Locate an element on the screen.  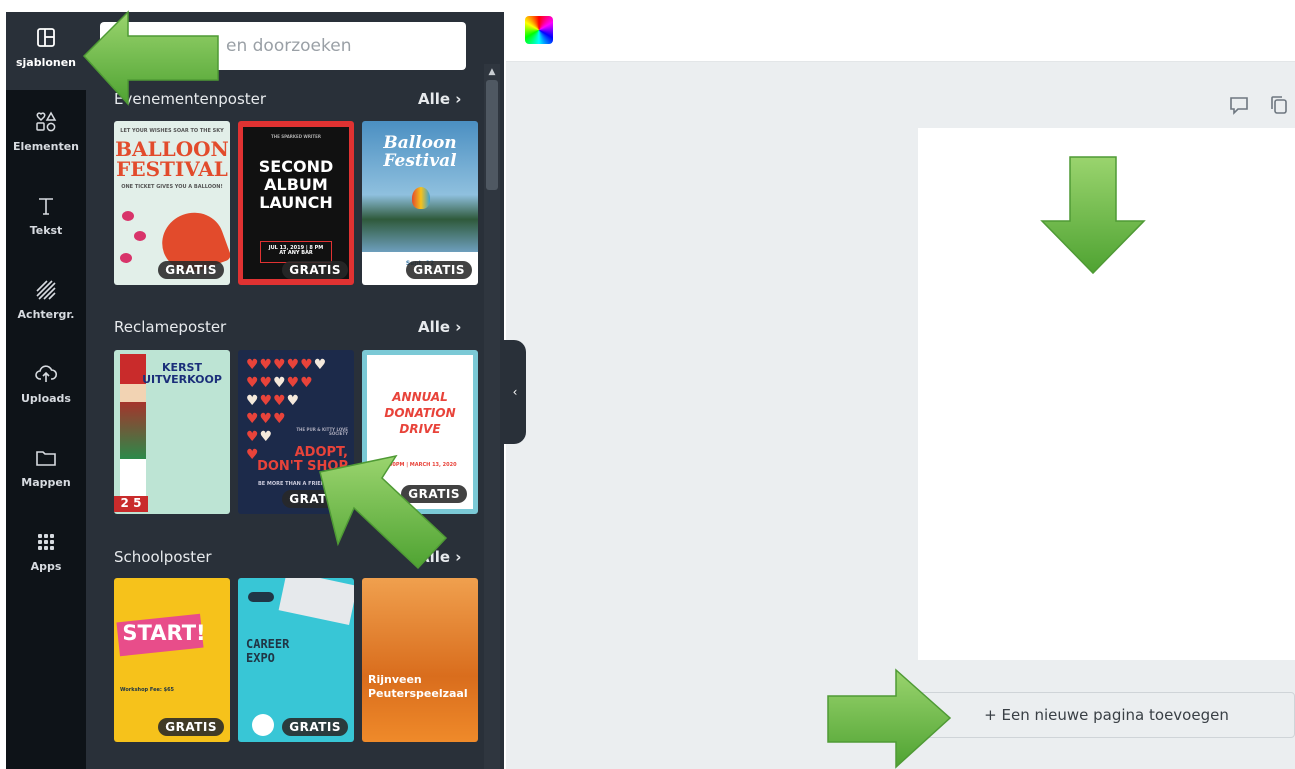
poster-title-line: DRIVE is located at coordinates (420, 429).